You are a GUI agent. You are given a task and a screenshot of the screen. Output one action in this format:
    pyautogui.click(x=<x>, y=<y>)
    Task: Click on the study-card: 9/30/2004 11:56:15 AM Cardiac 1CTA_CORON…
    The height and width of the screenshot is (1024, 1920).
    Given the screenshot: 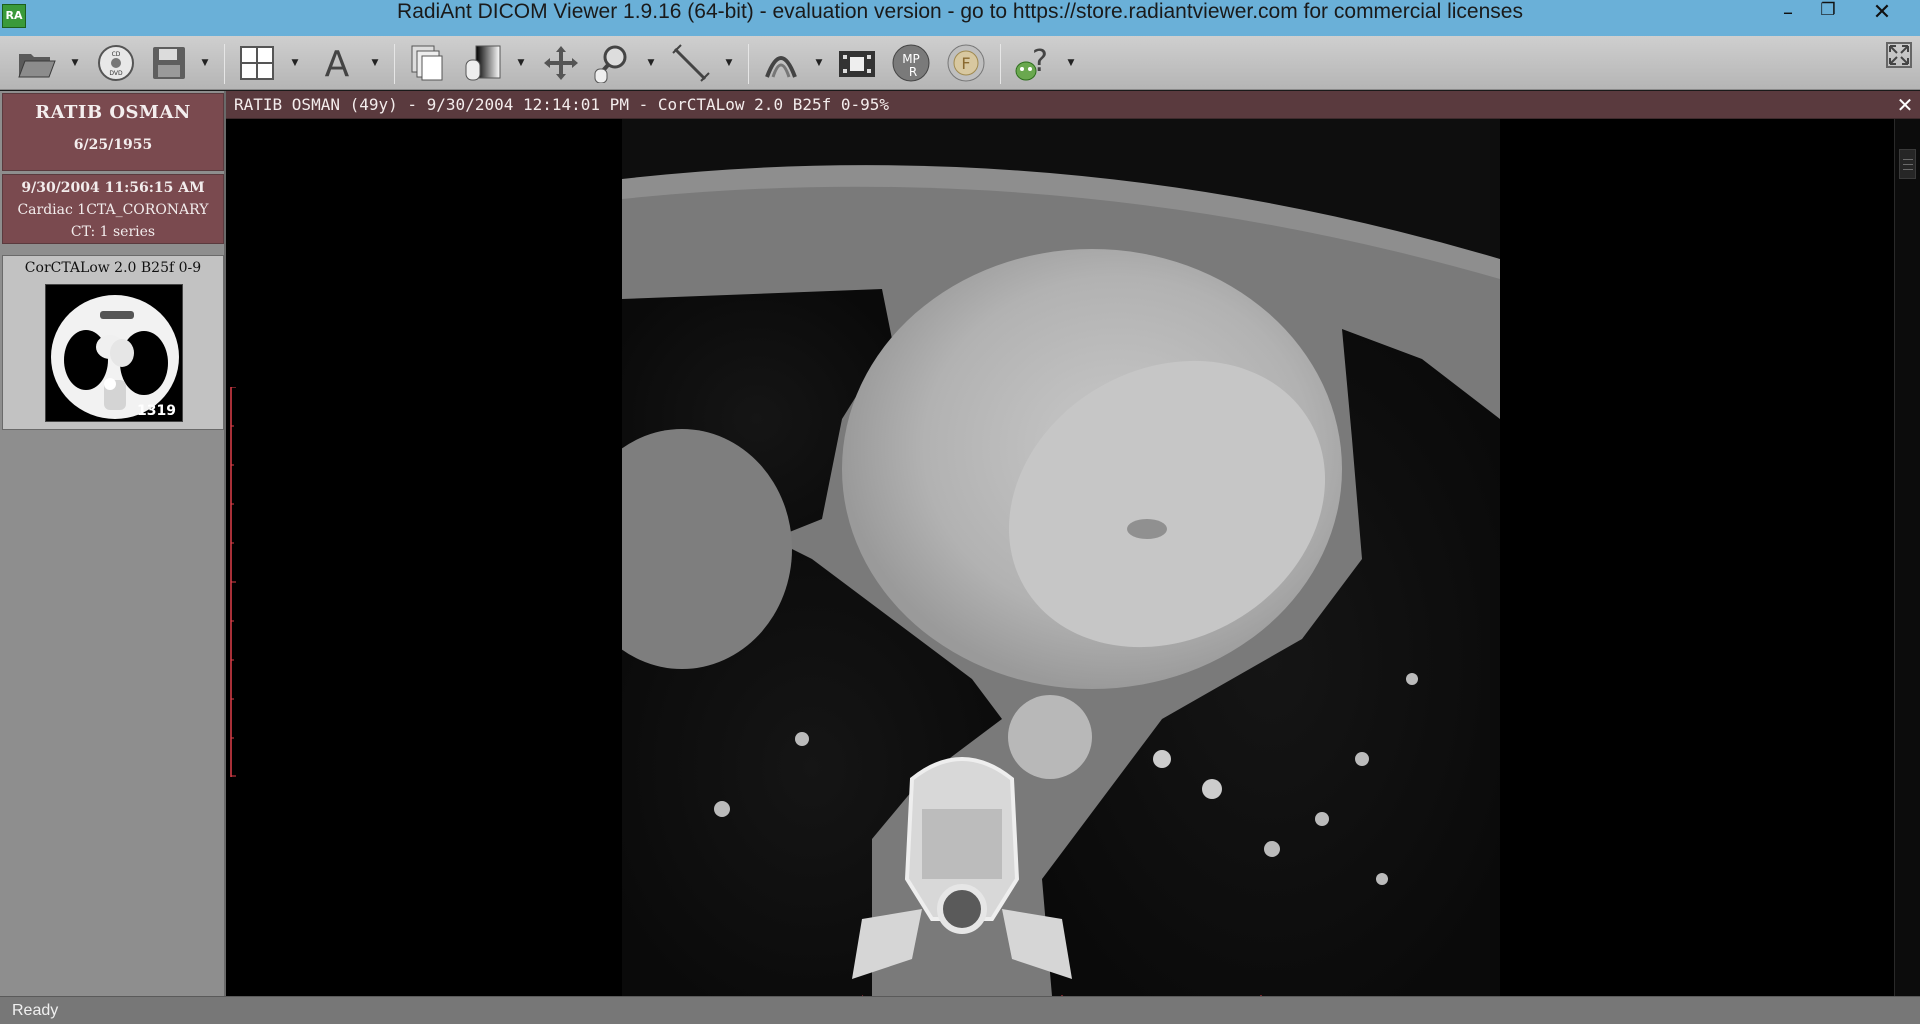 What is the action you would take?
    pyautogui.click(x=113, y=209)
    